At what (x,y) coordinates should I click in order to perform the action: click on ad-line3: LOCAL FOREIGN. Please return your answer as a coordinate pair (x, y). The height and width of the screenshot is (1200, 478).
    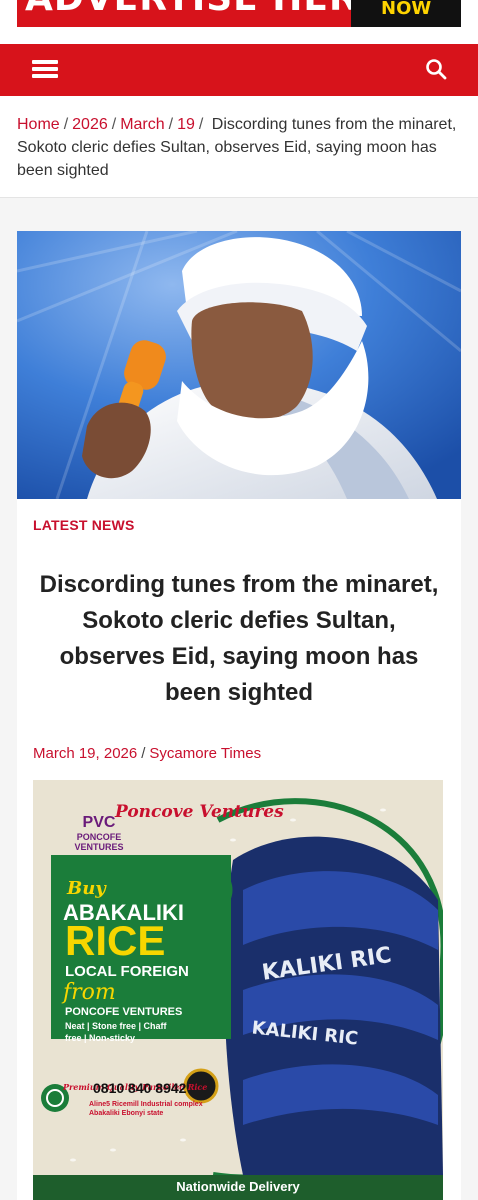
    Looking at the image, I should click on (127, 971).